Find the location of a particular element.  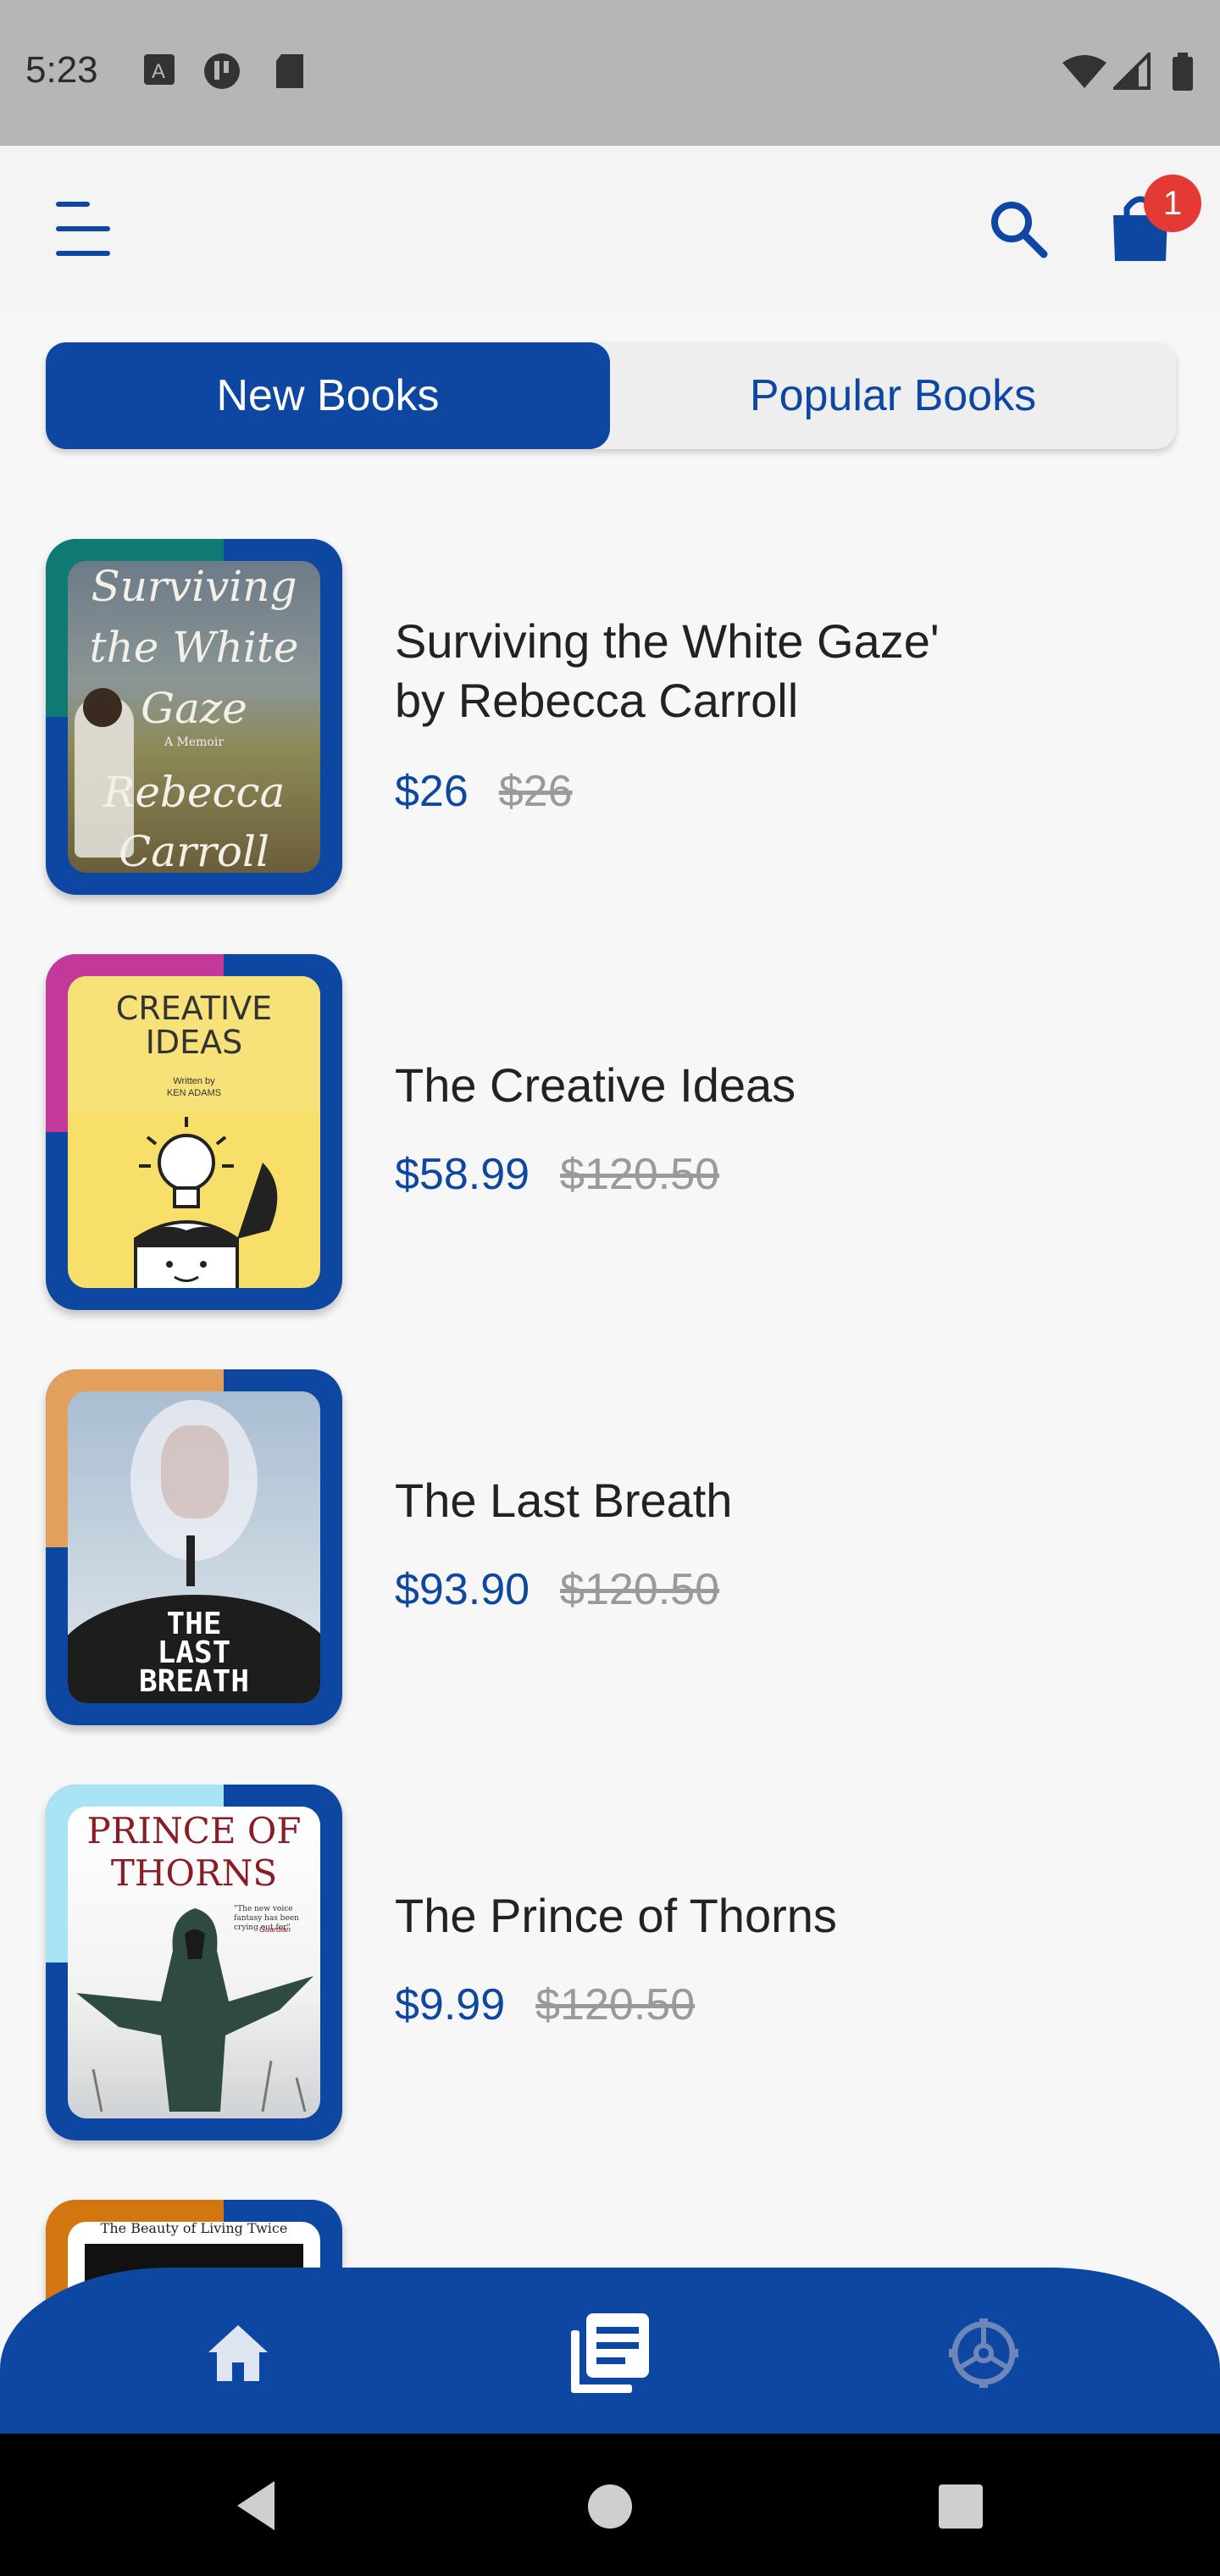

book-price: $93.90 is located at coordinates (462, 1589).